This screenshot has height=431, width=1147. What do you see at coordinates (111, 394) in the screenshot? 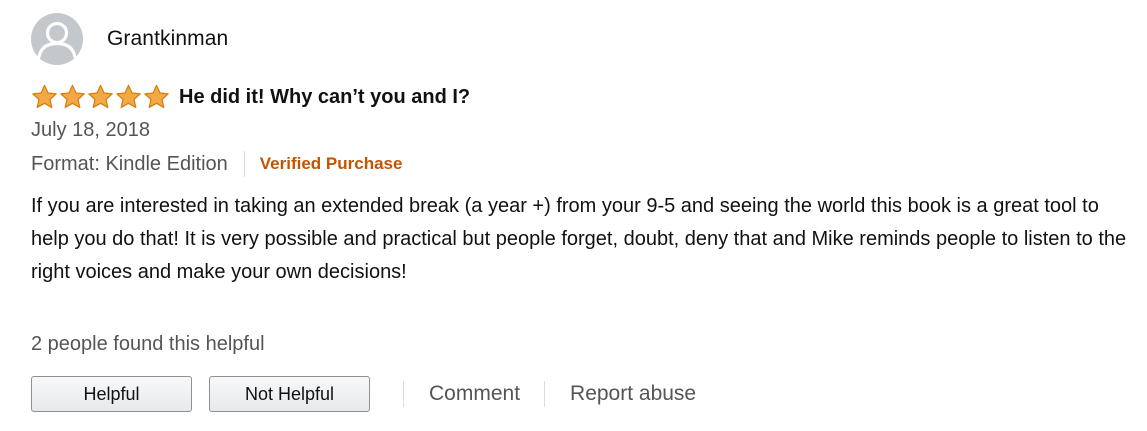
I see `helpful-button: Helpful` at bounding box center [111, 394].